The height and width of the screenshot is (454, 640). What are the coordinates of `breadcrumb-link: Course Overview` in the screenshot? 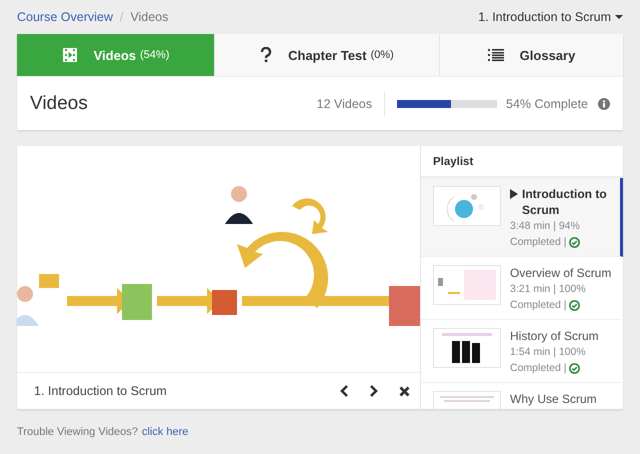 It's located at (65, 17).